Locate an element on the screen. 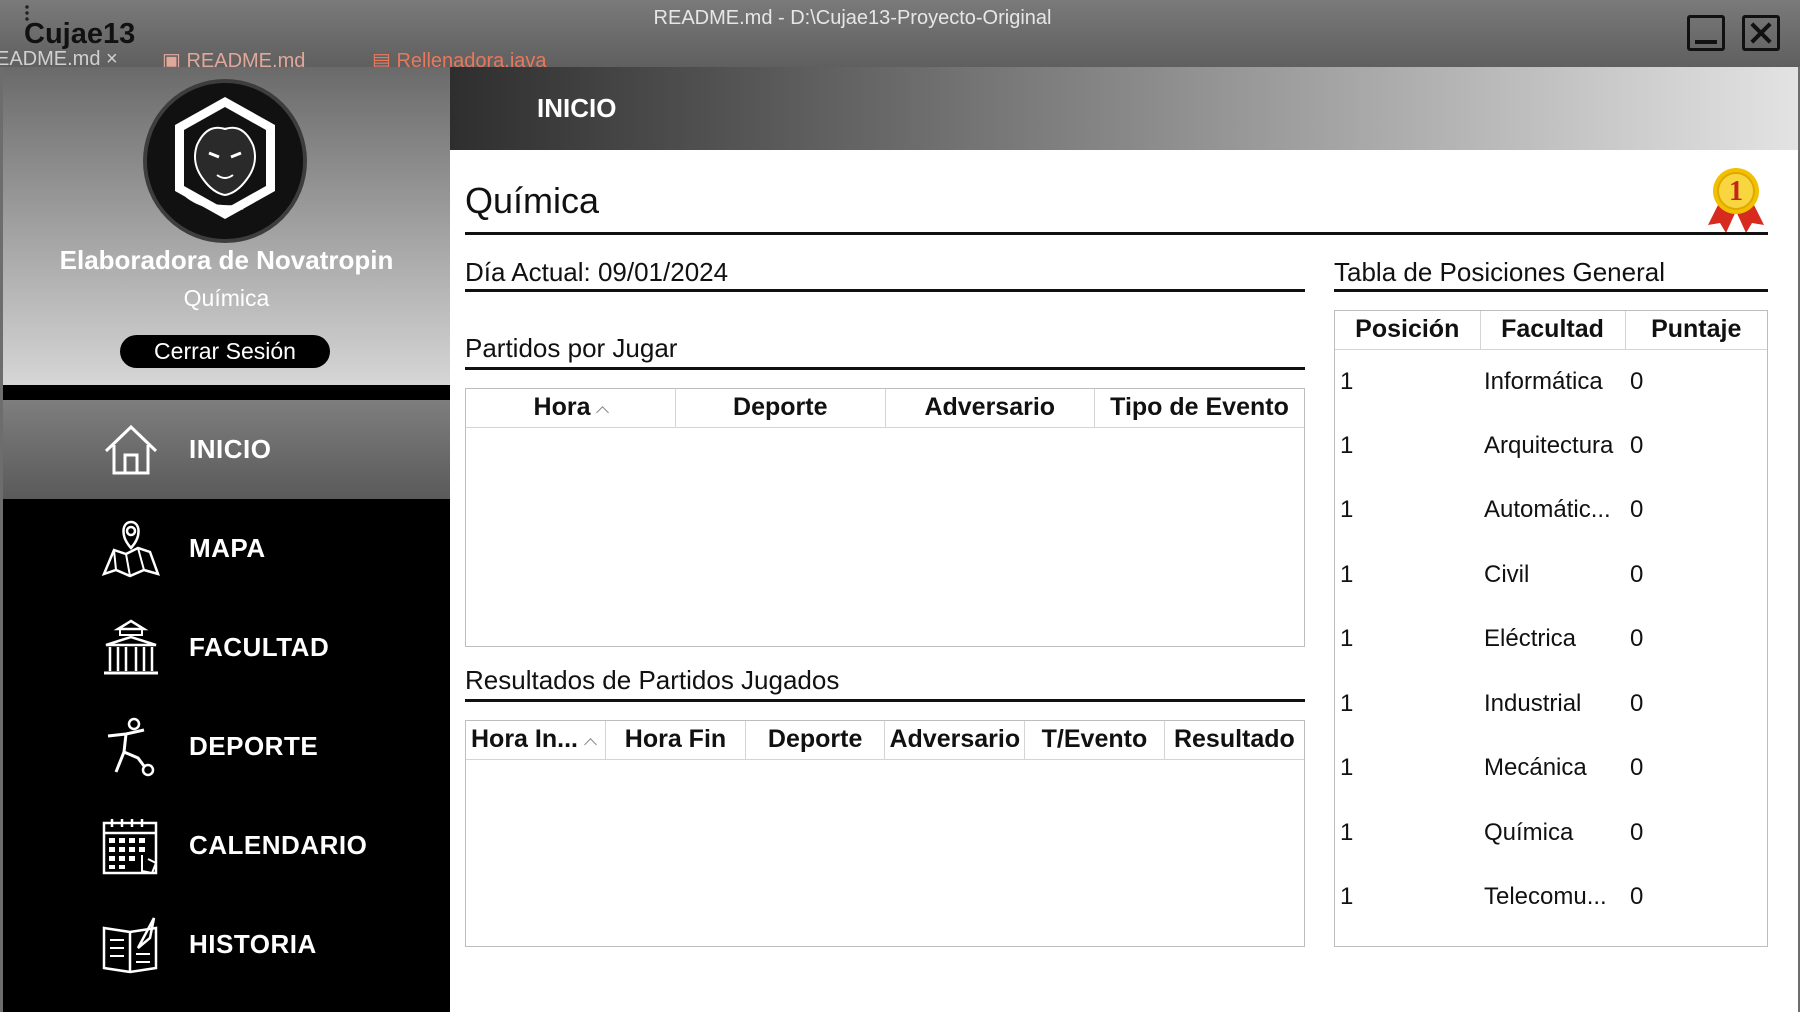  home-icon is located at coordinates (131, 449).